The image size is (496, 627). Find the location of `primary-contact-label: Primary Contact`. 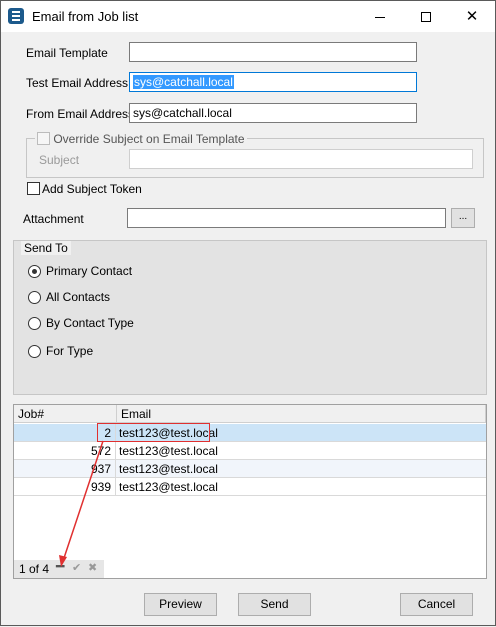

primary-contact-label: Primary Contact is located at coordinates (89, 271).